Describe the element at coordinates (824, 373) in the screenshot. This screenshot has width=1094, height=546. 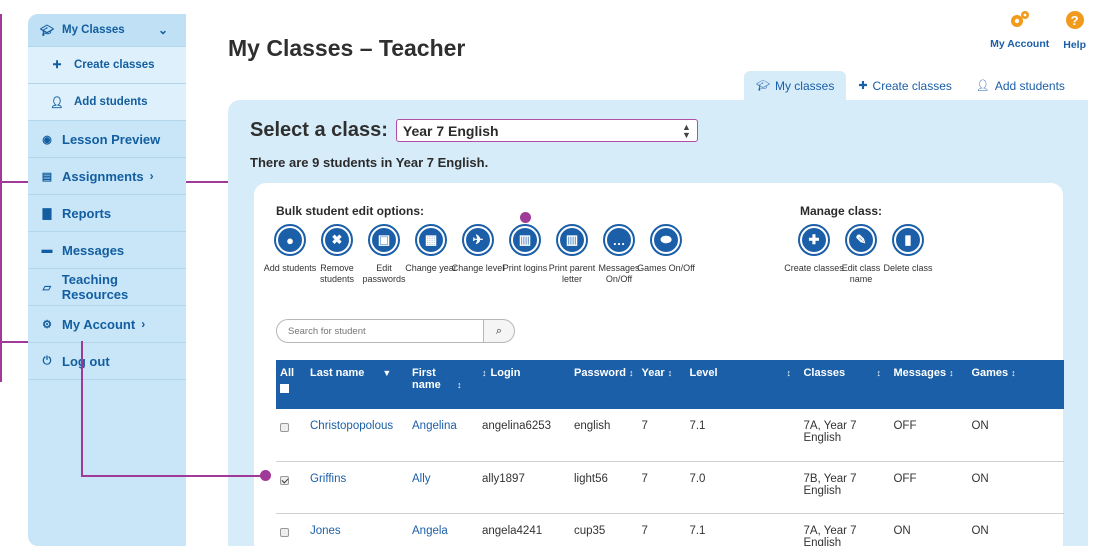
I see `header-label: Classes` at that location.